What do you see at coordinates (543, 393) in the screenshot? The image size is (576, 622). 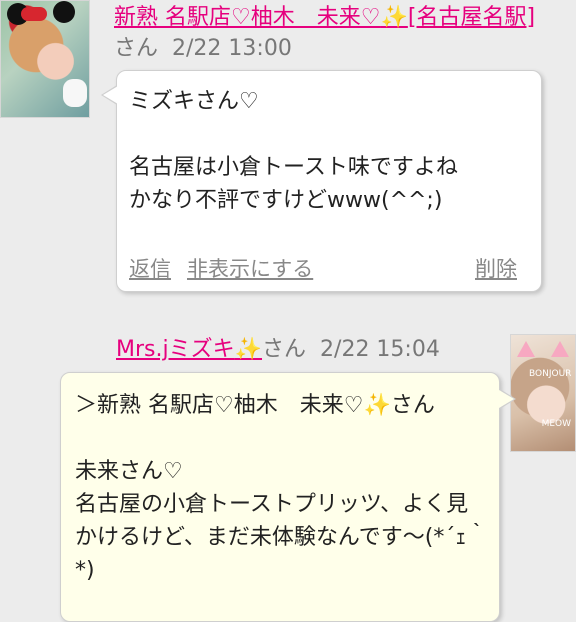 I see `avatar-user-2: BONJOUR MEOW` at bounding box center [543, 393].